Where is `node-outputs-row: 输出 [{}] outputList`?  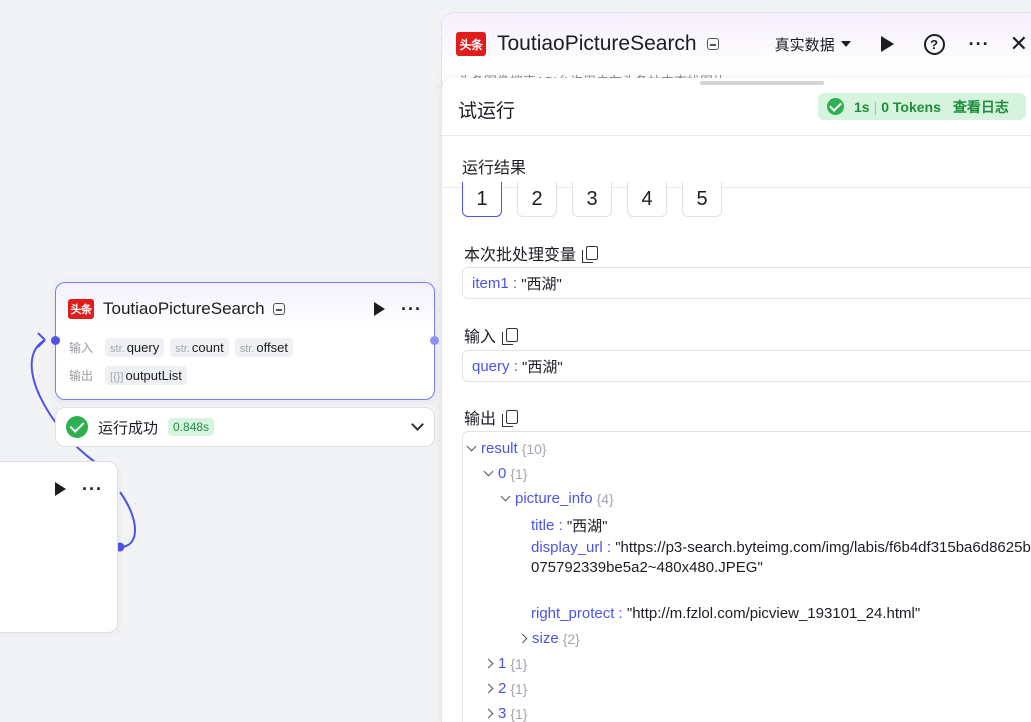 node-outputs-row: 输出 [{}] outputList is located at coordinates (128, 375).